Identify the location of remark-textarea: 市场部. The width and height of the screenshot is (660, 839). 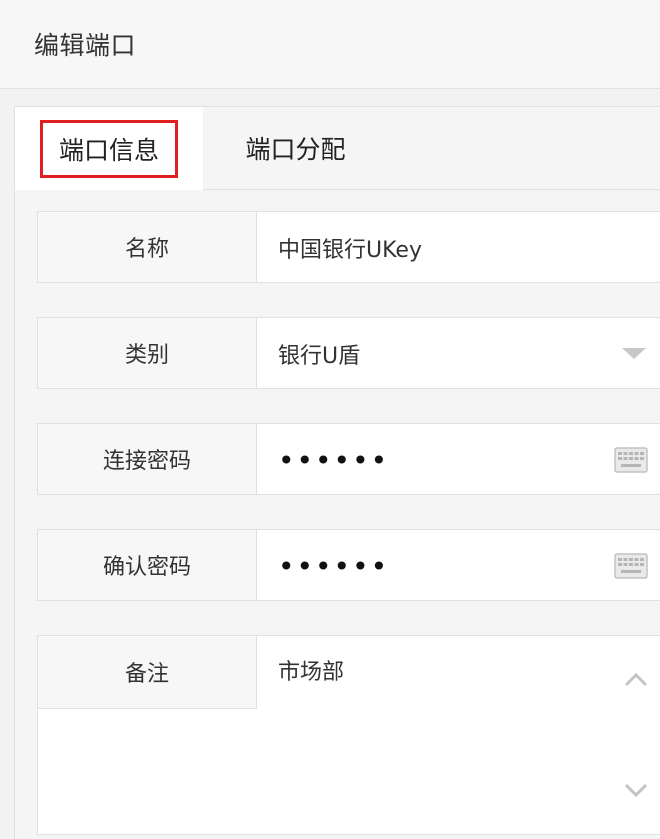
(311, 663).